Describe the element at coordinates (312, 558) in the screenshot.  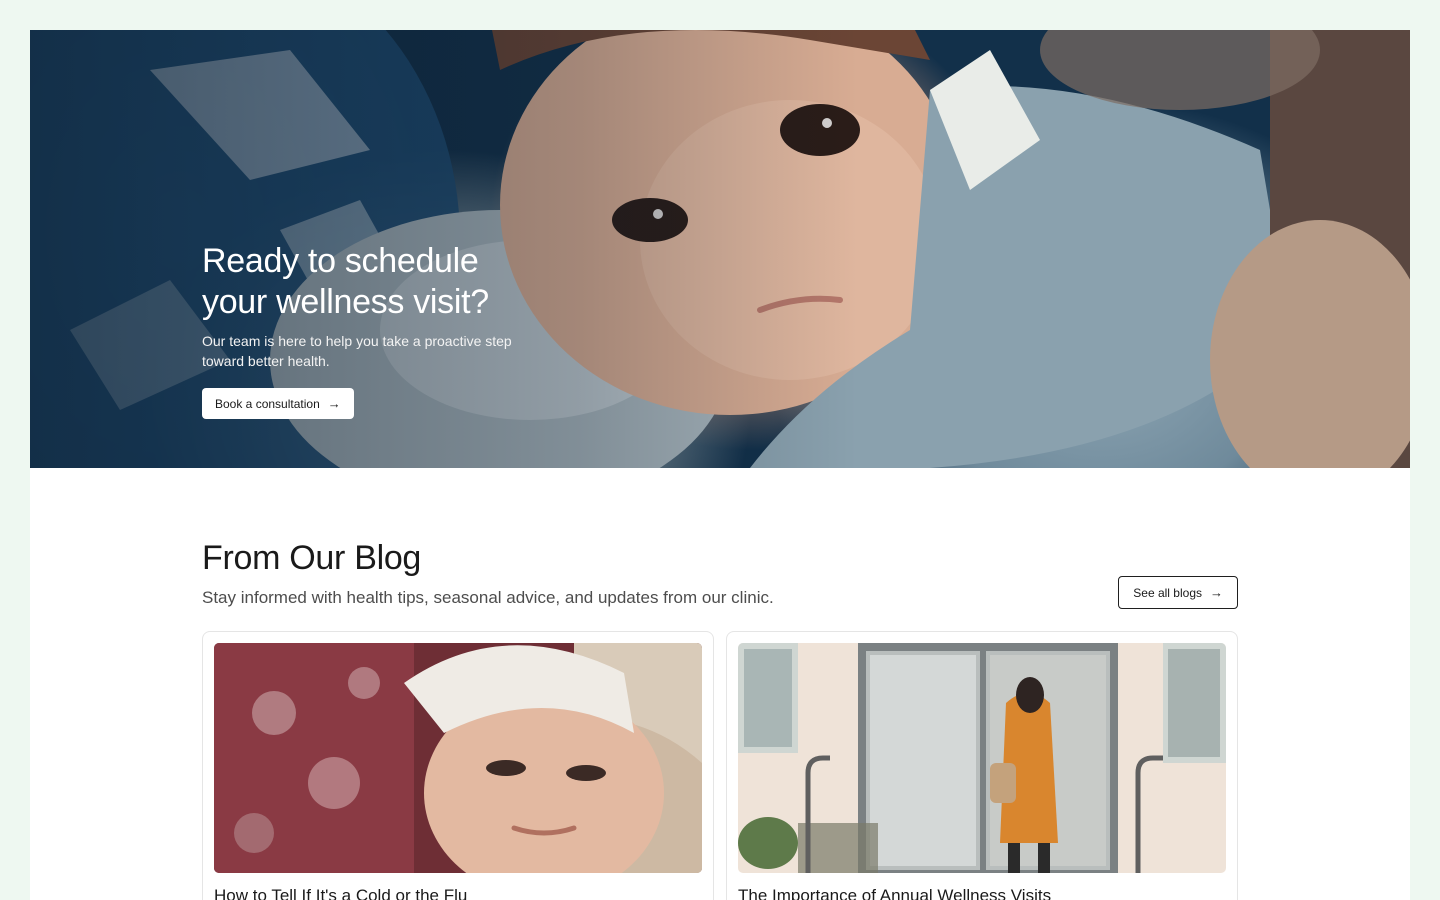
I see `blog-title: From Our Blog` at that location.